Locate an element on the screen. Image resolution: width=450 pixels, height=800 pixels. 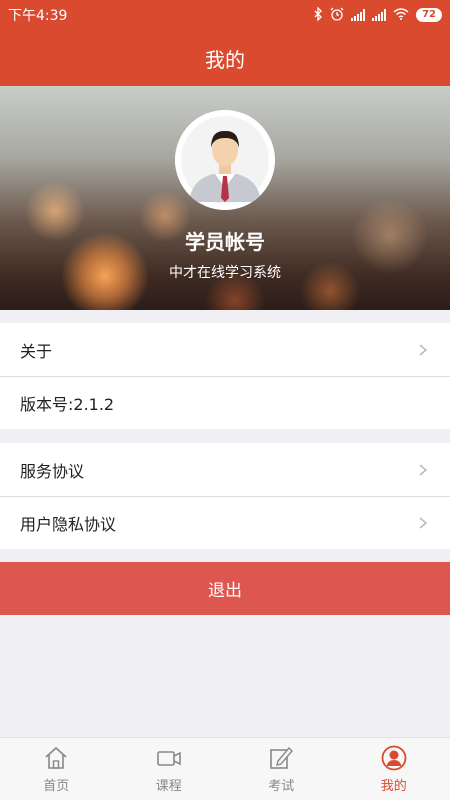
status-icons: 72 is located at coordinates (378, 14).